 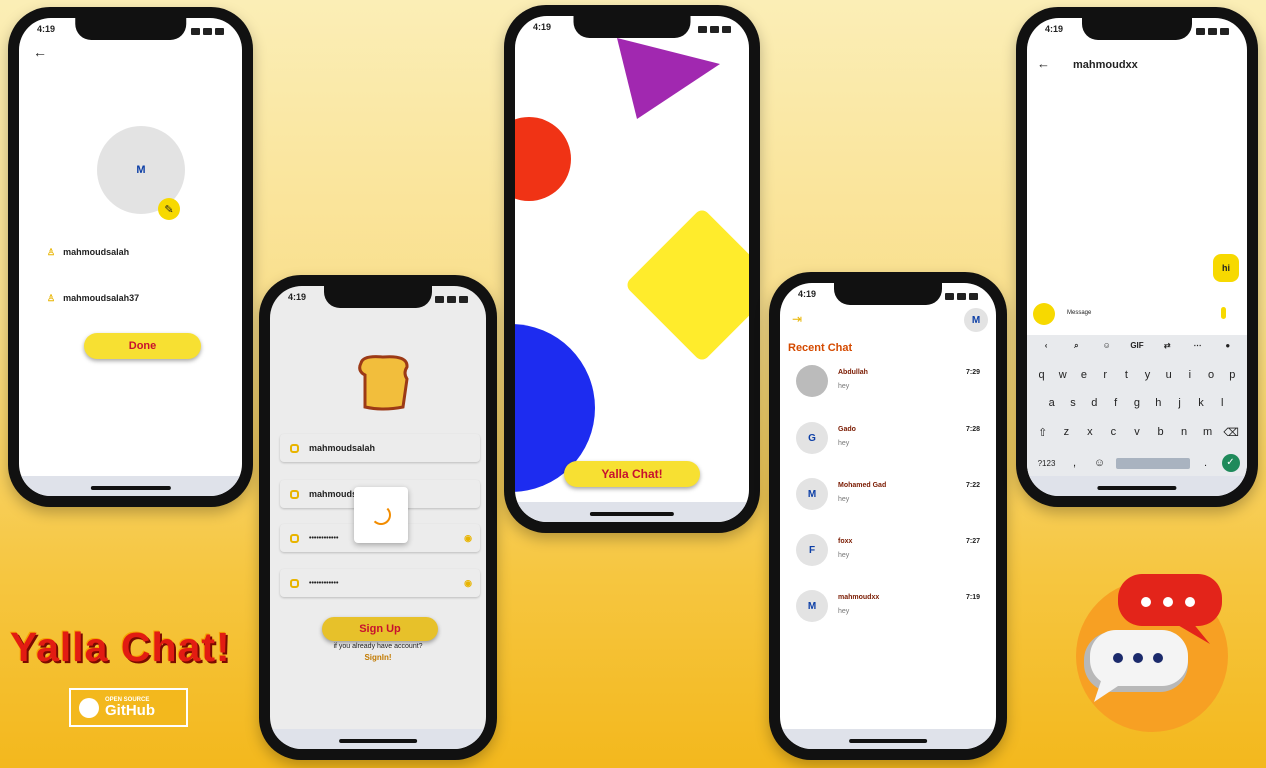 What do you see at coordinates (1152, 463) in the screenshot?
I see `space-bar` at bounding box center [1152, 463].